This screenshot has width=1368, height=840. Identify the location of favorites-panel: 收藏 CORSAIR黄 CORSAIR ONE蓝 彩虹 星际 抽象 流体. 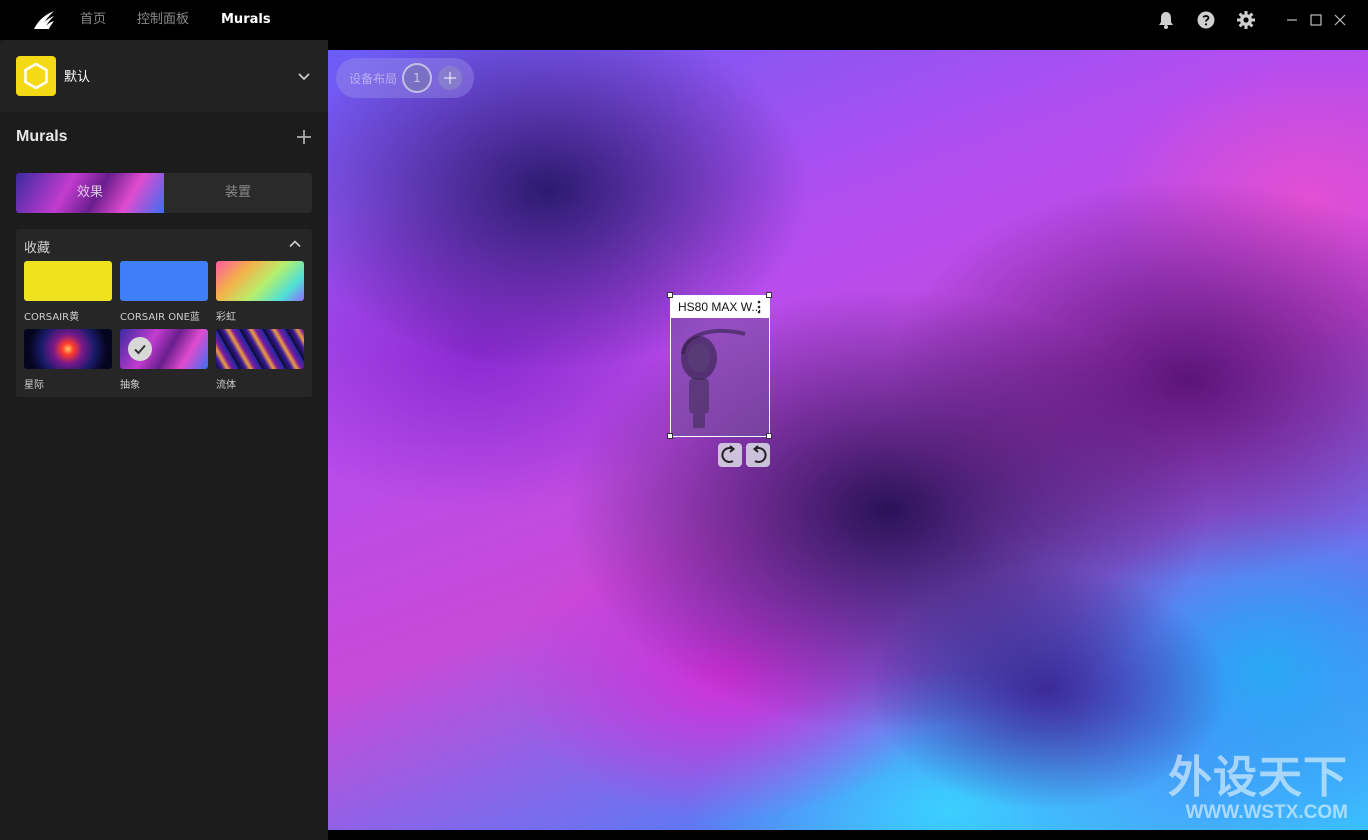
(164, 313).